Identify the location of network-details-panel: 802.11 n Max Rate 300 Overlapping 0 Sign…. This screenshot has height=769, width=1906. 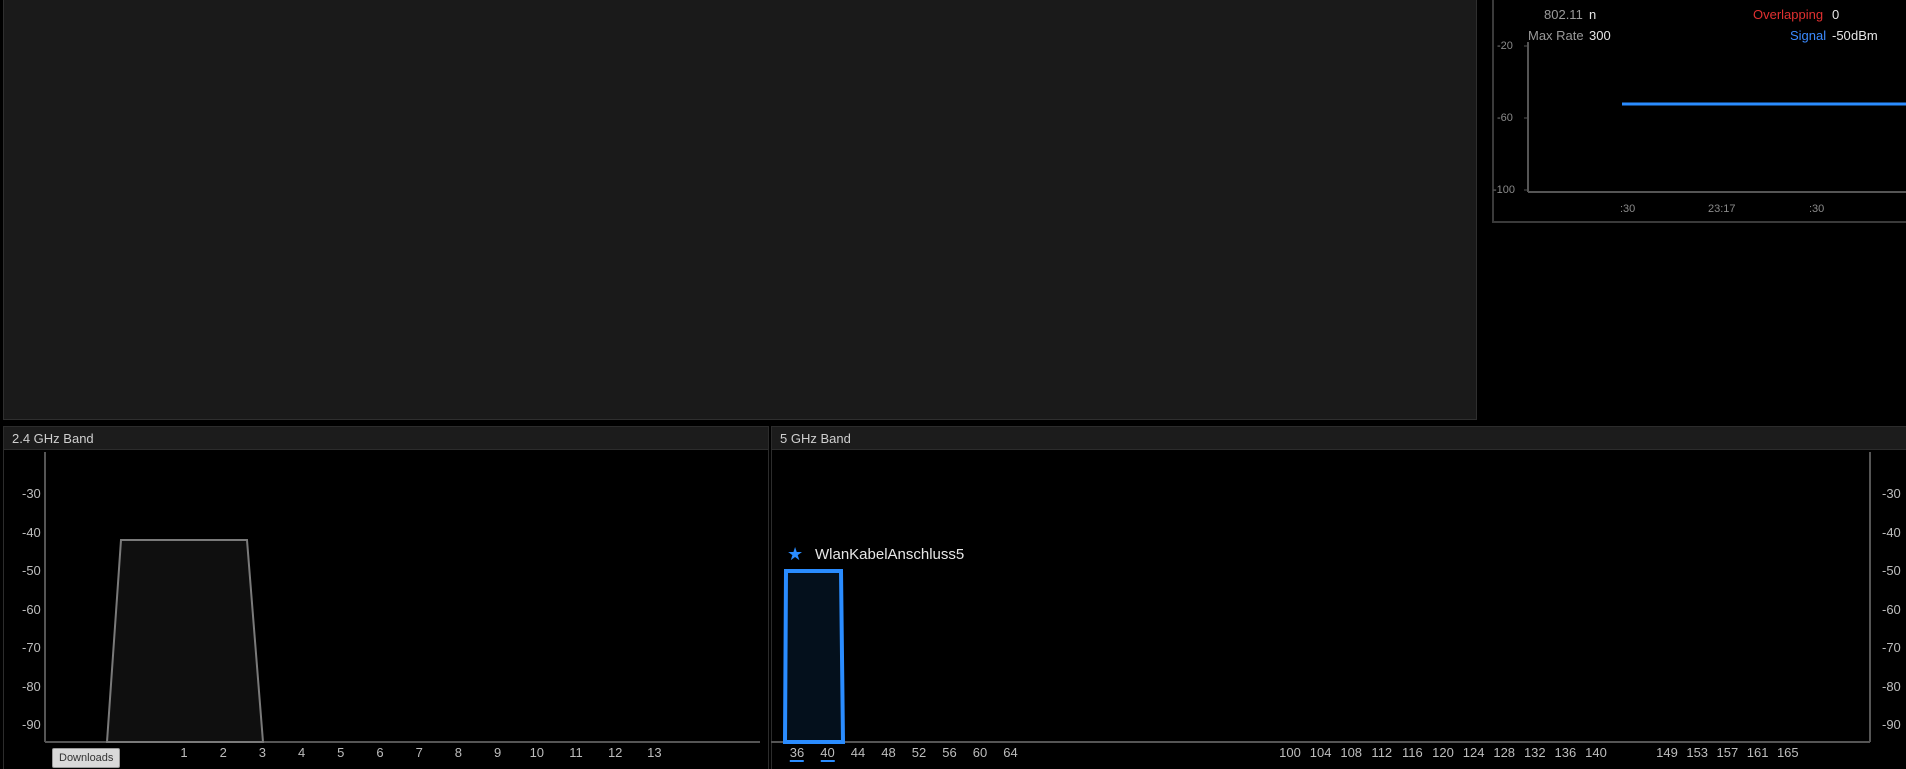
(1699, 111).